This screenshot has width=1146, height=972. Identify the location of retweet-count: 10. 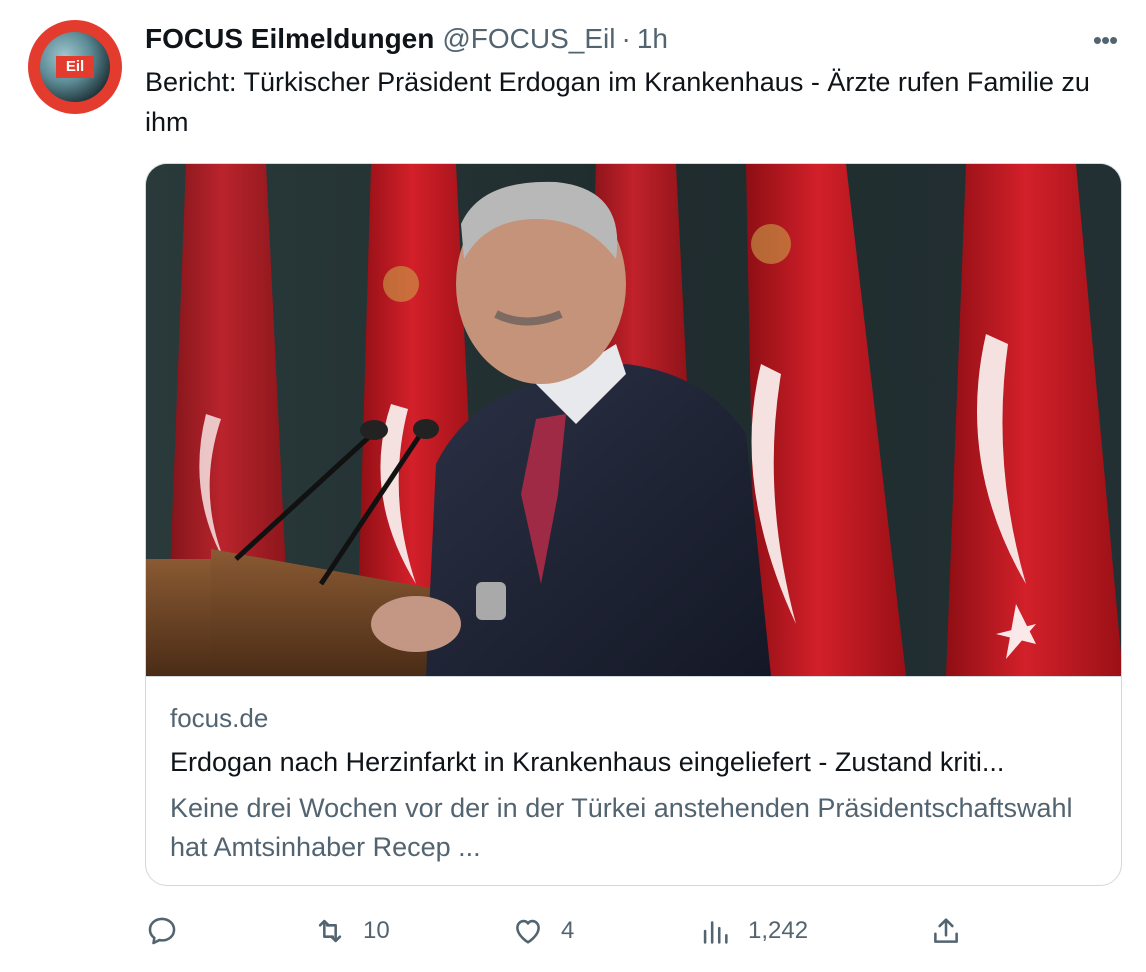
(376, 930).